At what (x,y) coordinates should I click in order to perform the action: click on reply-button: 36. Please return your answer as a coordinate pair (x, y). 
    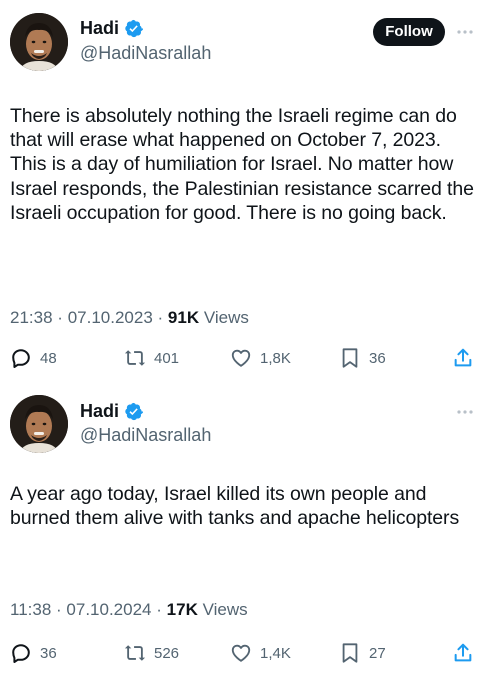
    Looking at the image, I should click on (33, 653).